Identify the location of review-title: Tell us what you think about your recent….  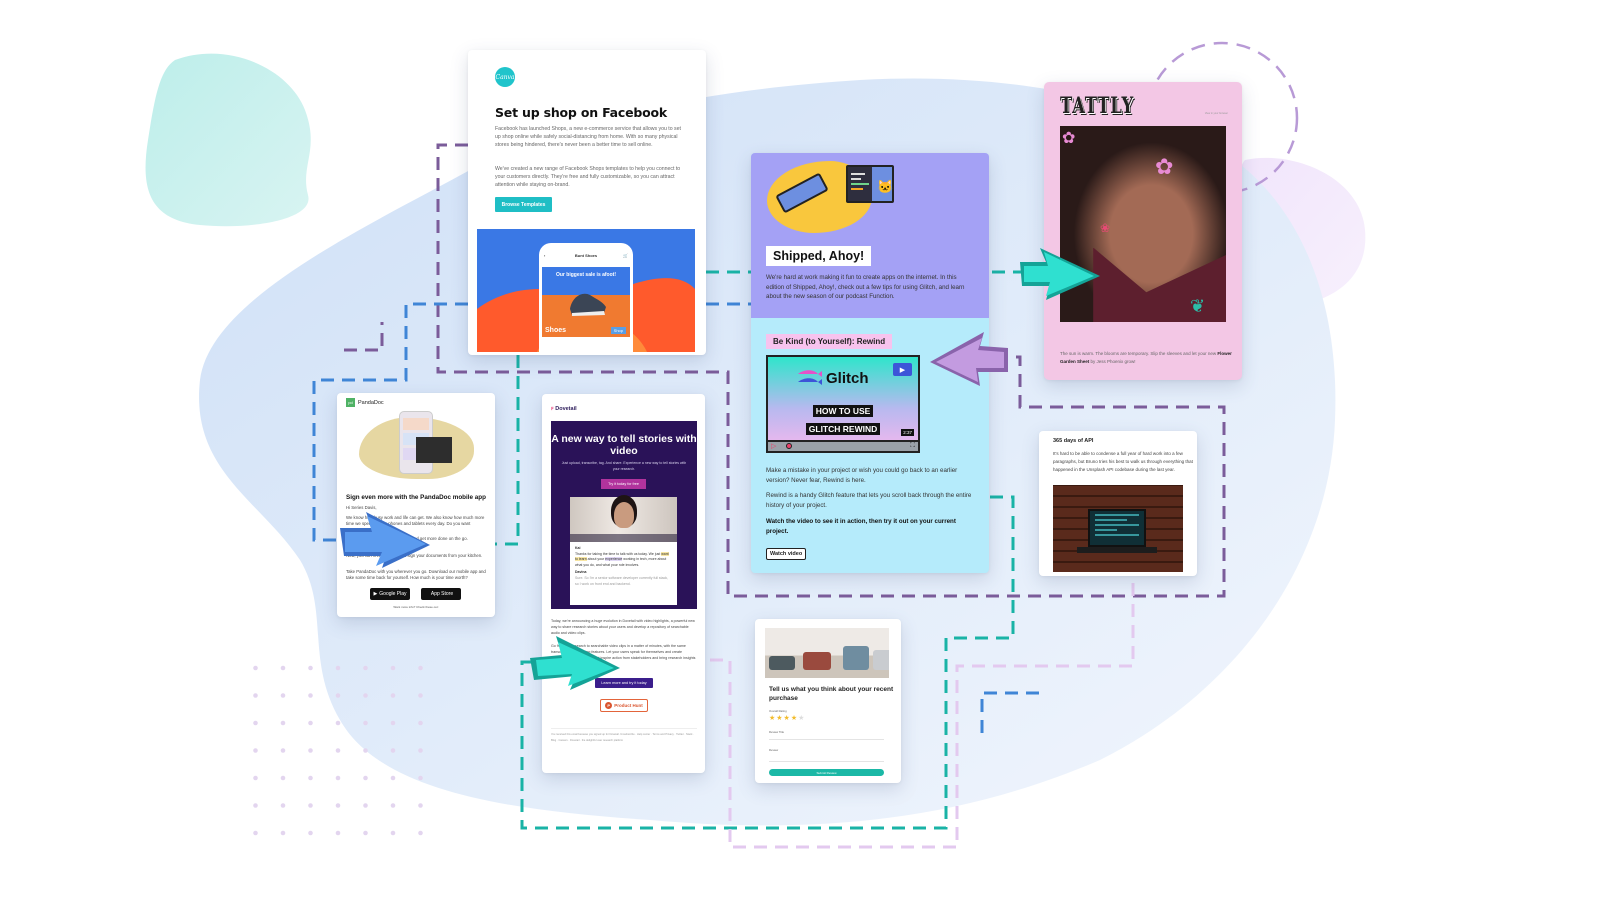
(831, 694).